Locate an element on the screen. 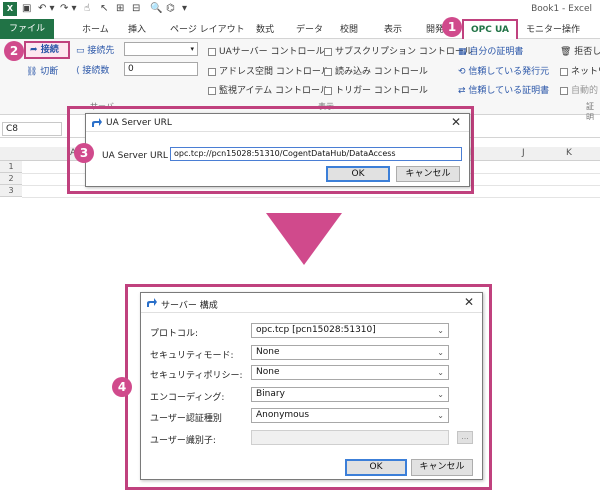 This screenshot has width=600, height=490. own-cert-button: ▦ 自分の証明書 is located at coordinates (490, 50).